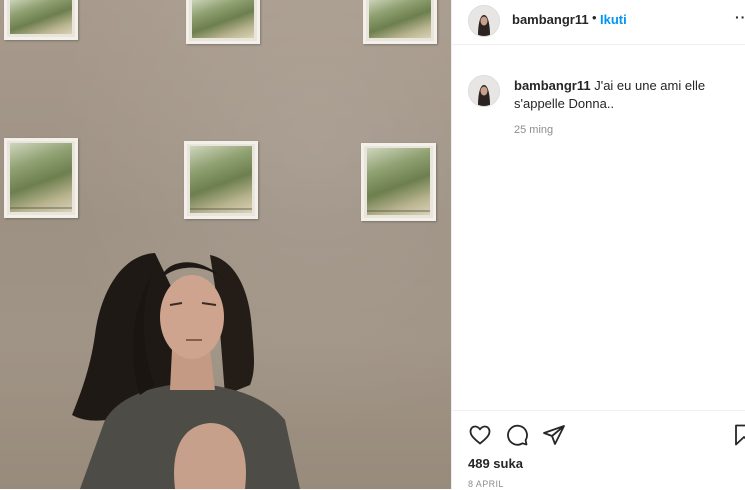  What do you see at coordinates (552, 85) in the screenshot?
I see `caption-username: bambangr11` at bounding box center [552, 85].